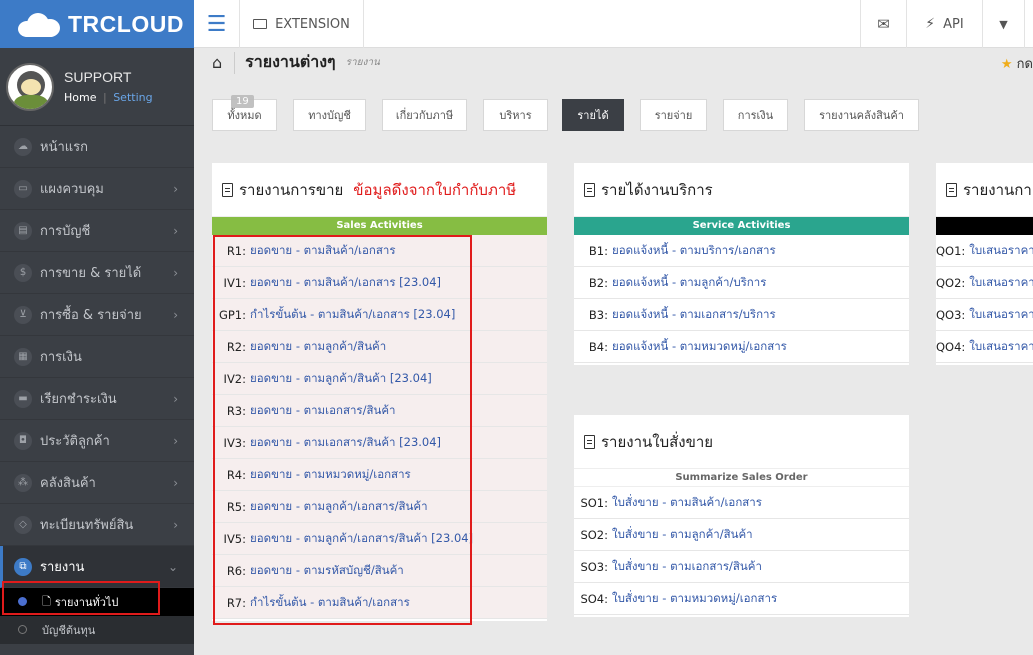 The width and height of the screenshot is (1033, 655). Describe the element at coordinates (40, 24) in the screenshot. I see `cloud-logo-icon` at that location.